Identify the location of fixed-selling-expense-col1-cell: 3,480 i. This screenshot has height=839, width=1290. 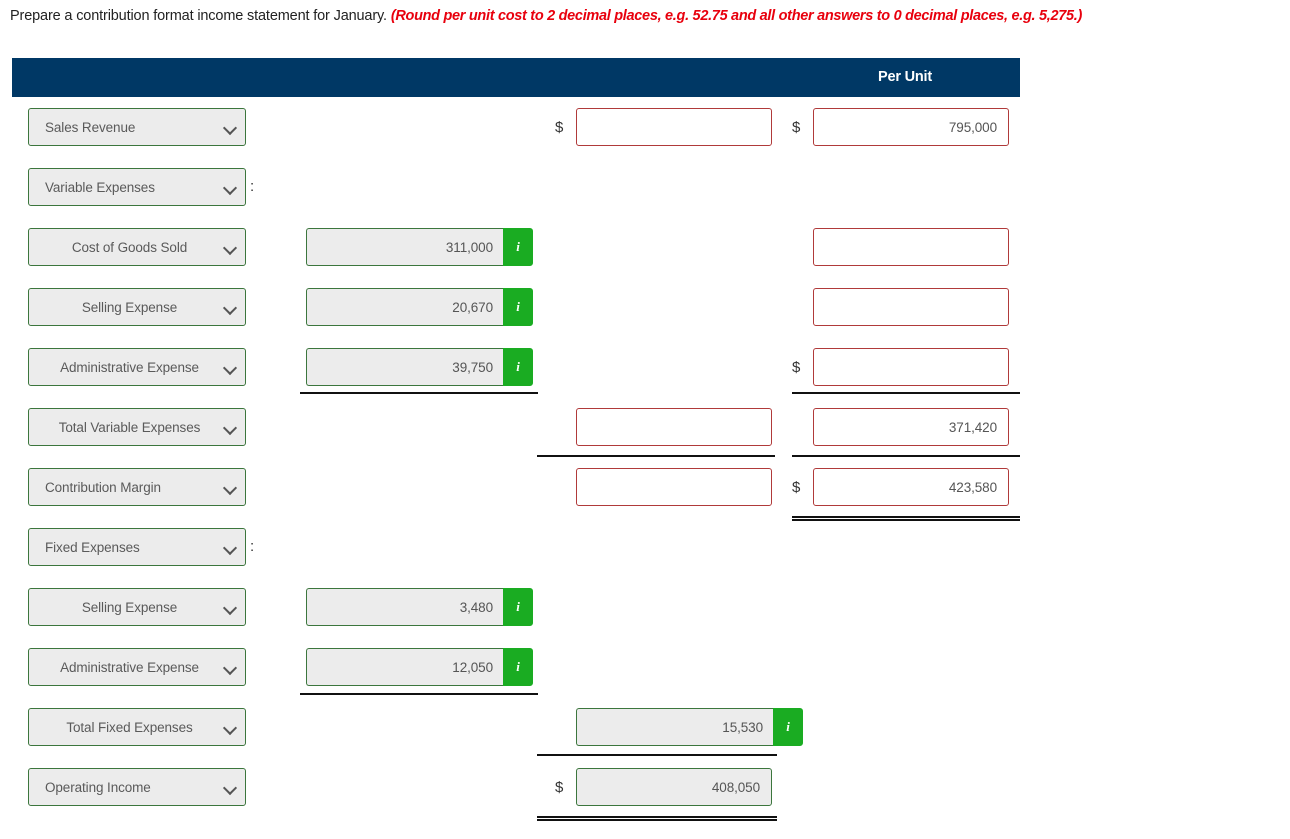
(419, 607).